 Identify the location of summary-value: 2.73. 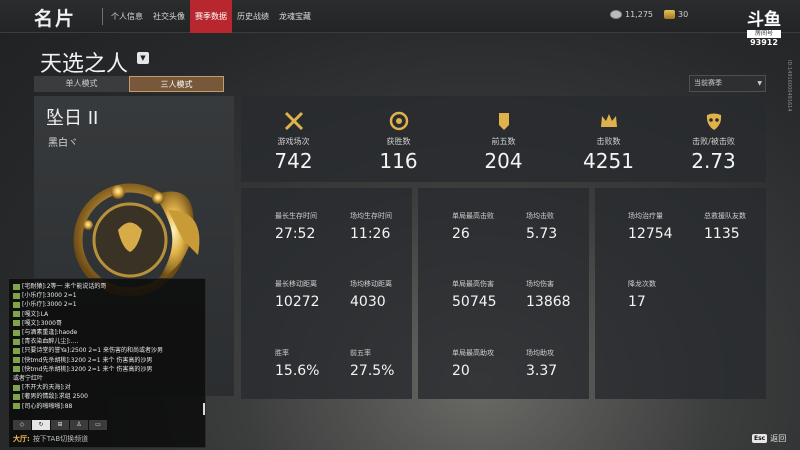
(713, 161).